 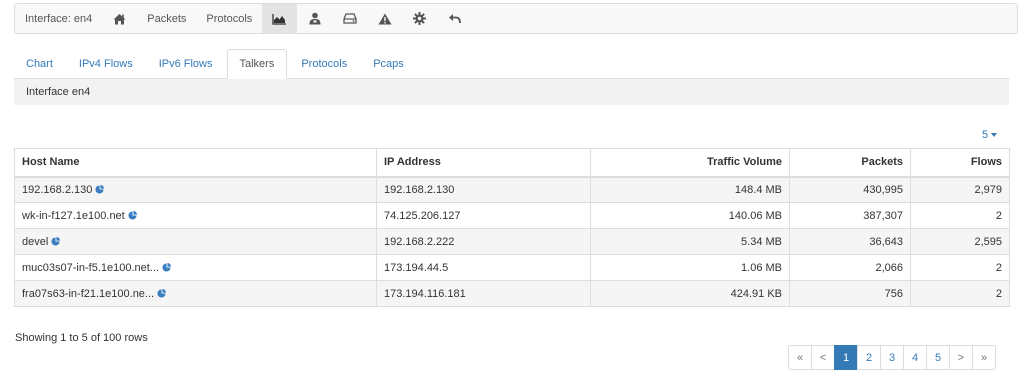 I want to click on gear-icon, so click(x=419, y=18).